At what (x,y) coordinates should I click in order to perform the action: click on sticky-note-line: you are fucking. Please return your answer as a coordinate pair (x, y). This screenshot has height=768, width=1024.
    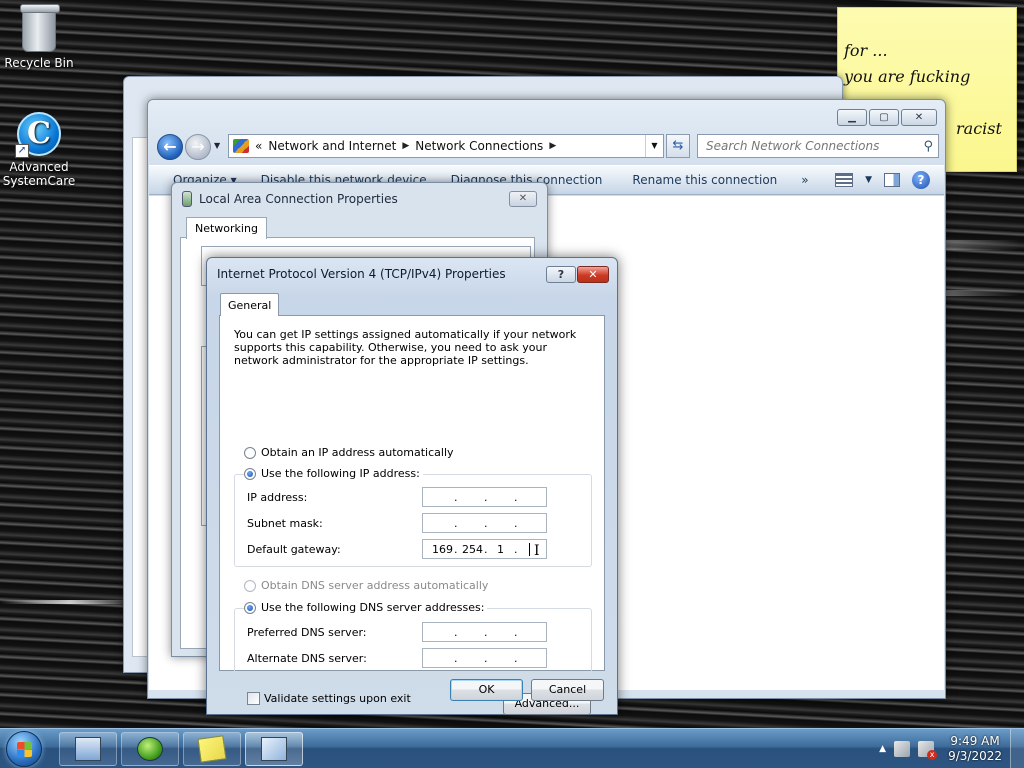
    Looking at the image, I should click on (907, 76).